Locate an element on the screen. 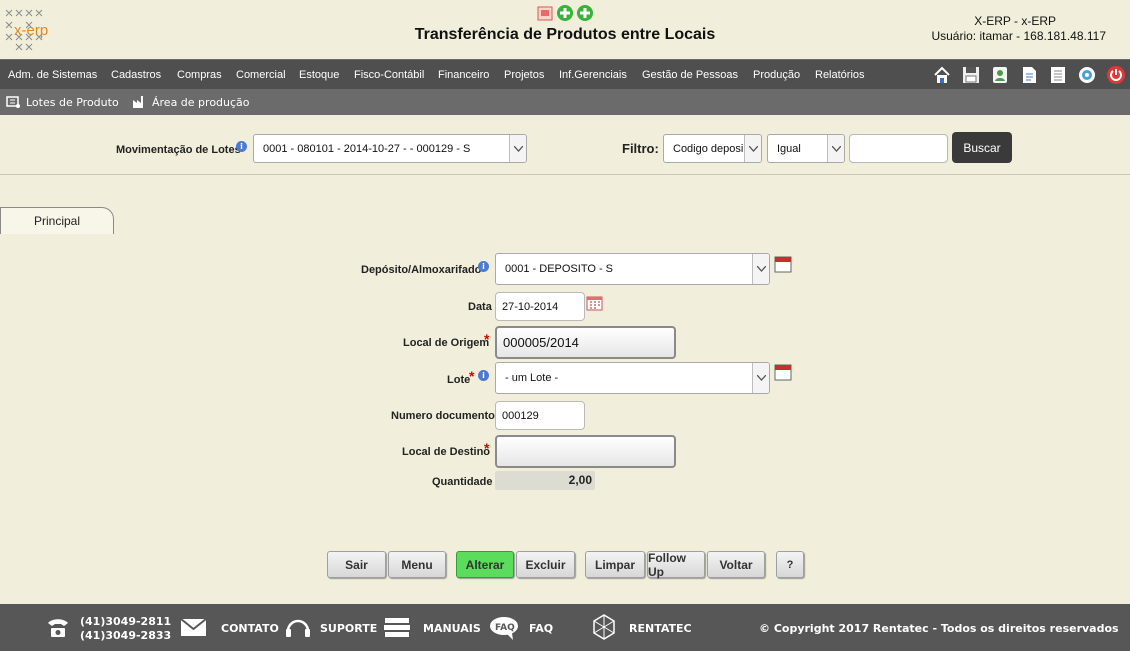  rentatec-link: RENTATEC is located at coordinates (660, 628).